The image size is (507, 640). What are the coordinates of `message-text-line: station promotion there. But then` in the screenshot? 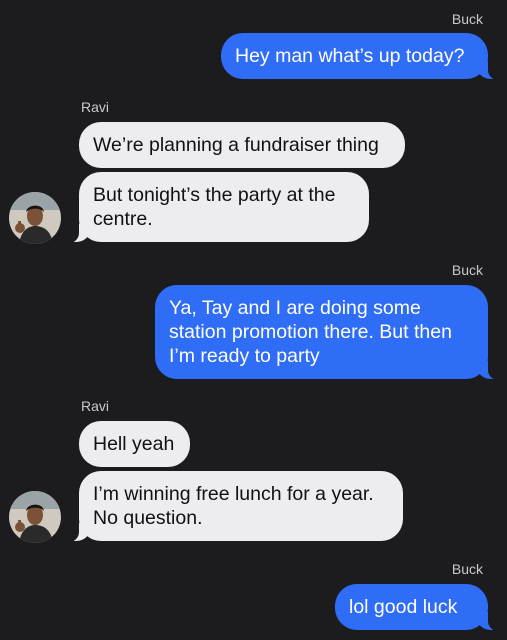 It's located at (310, 332).